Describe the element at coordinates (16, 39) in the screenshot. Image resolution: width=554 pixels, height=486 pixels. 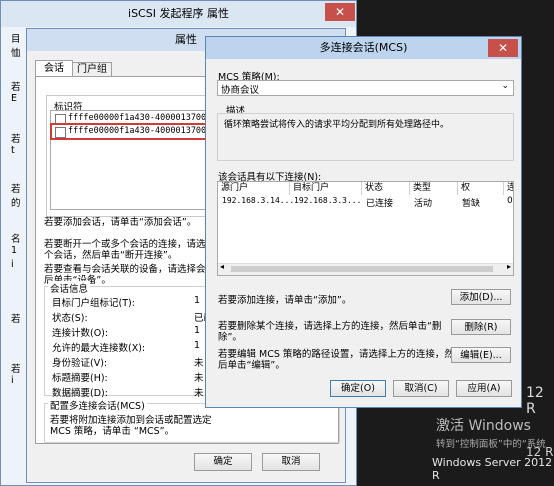
I see `left-char: 目` at that location.